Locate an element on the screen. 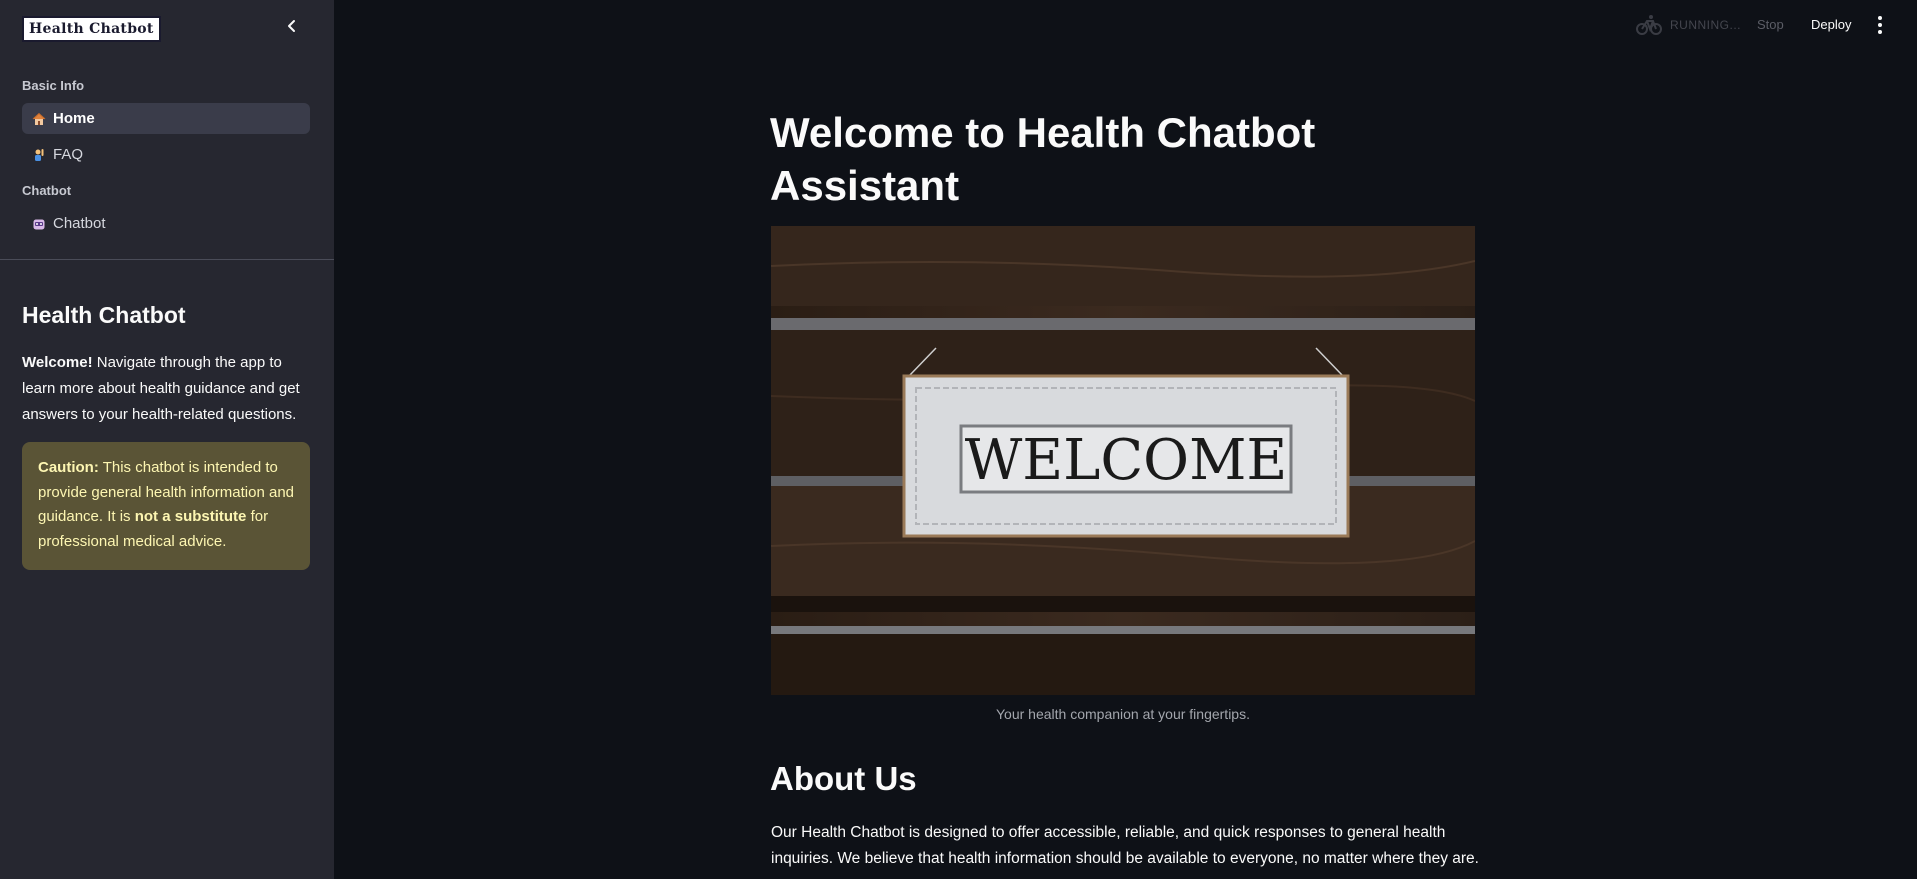 This screenshot has height=879, width=1917. sign-welcome-text: WELCOME is located at coordinates (1126, 460).